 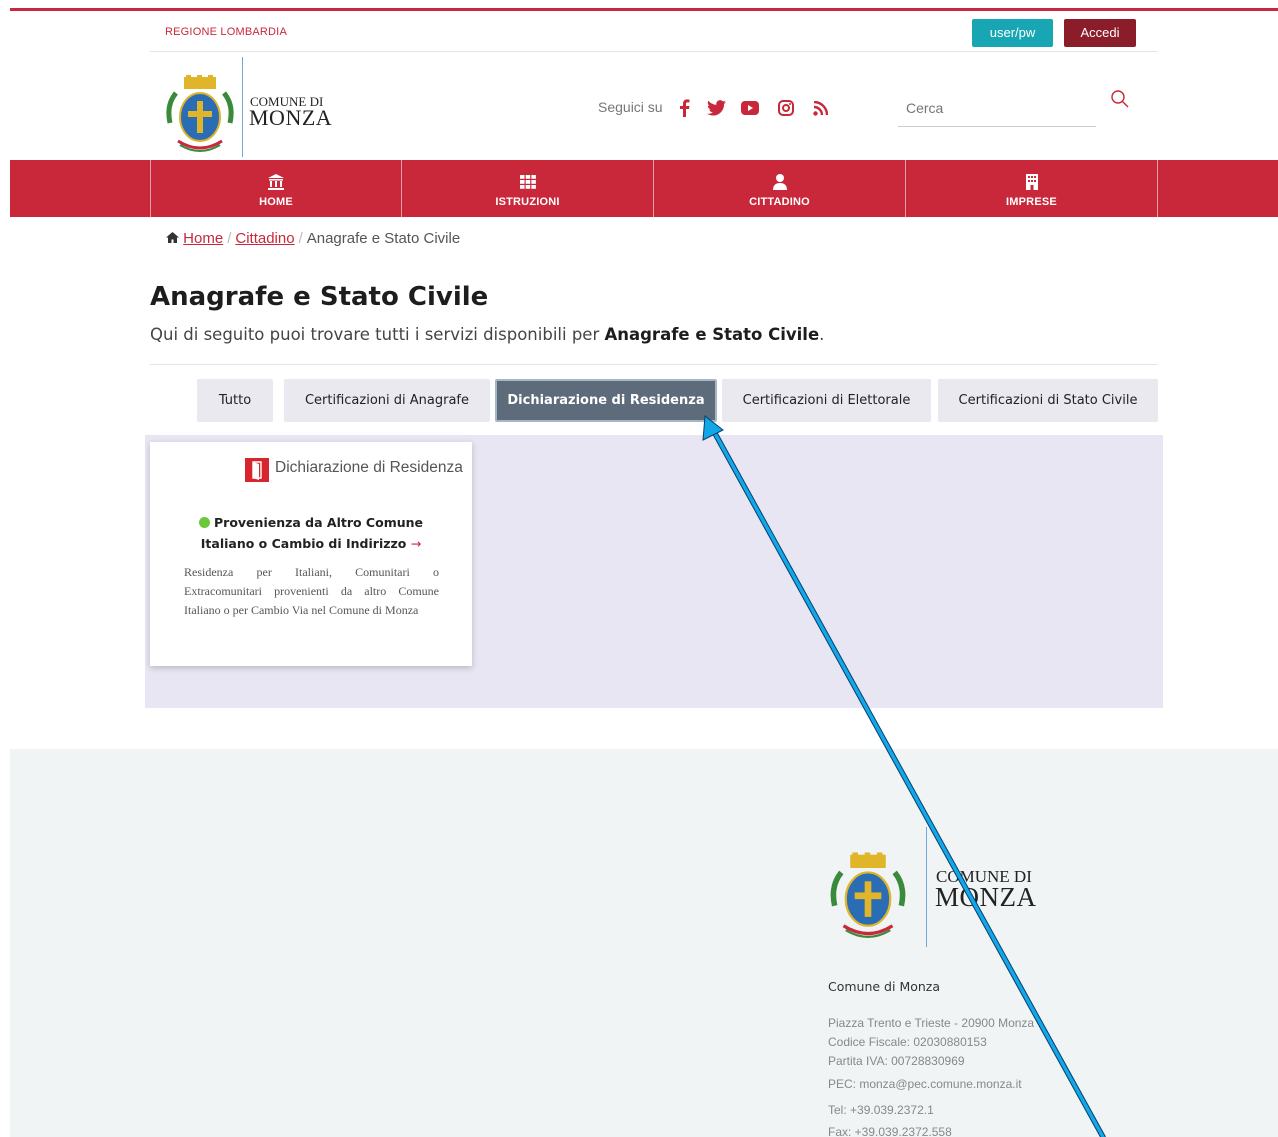 I want to click on door-icon, so click(x=257, y=470).